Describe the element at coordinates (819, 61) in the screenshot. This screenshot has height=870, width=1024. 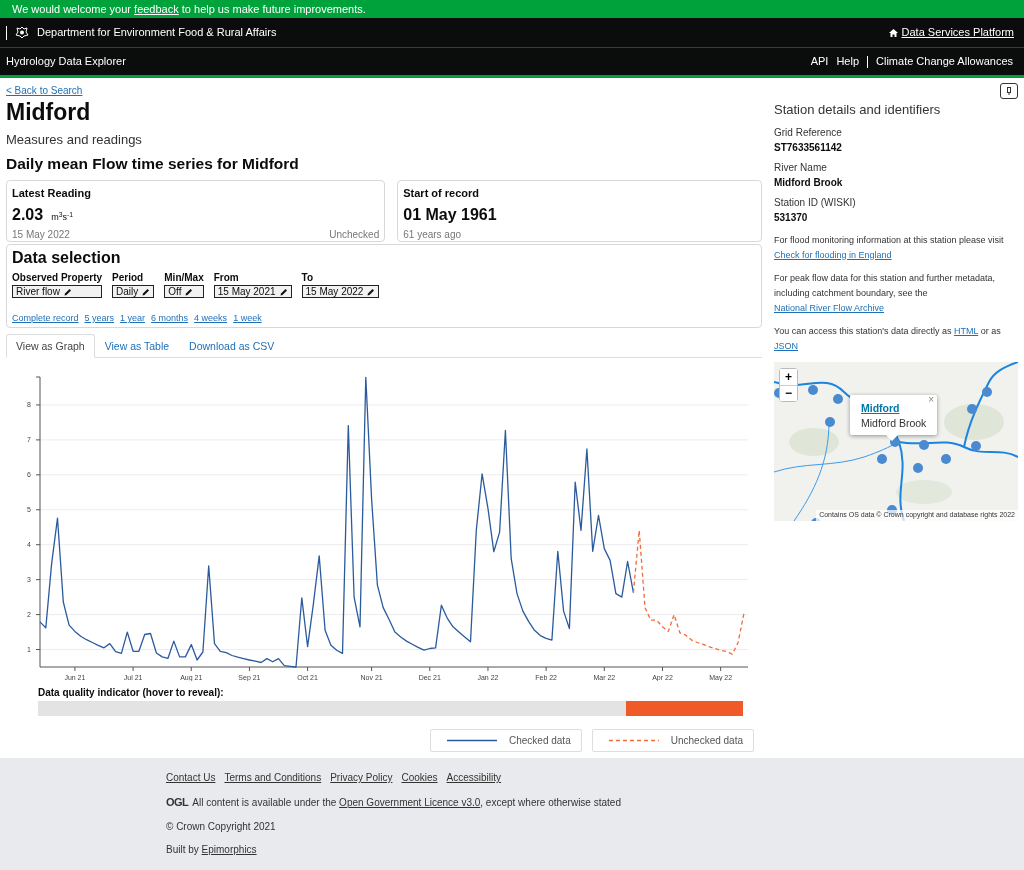
I see `nav-link-item: API` at that location.